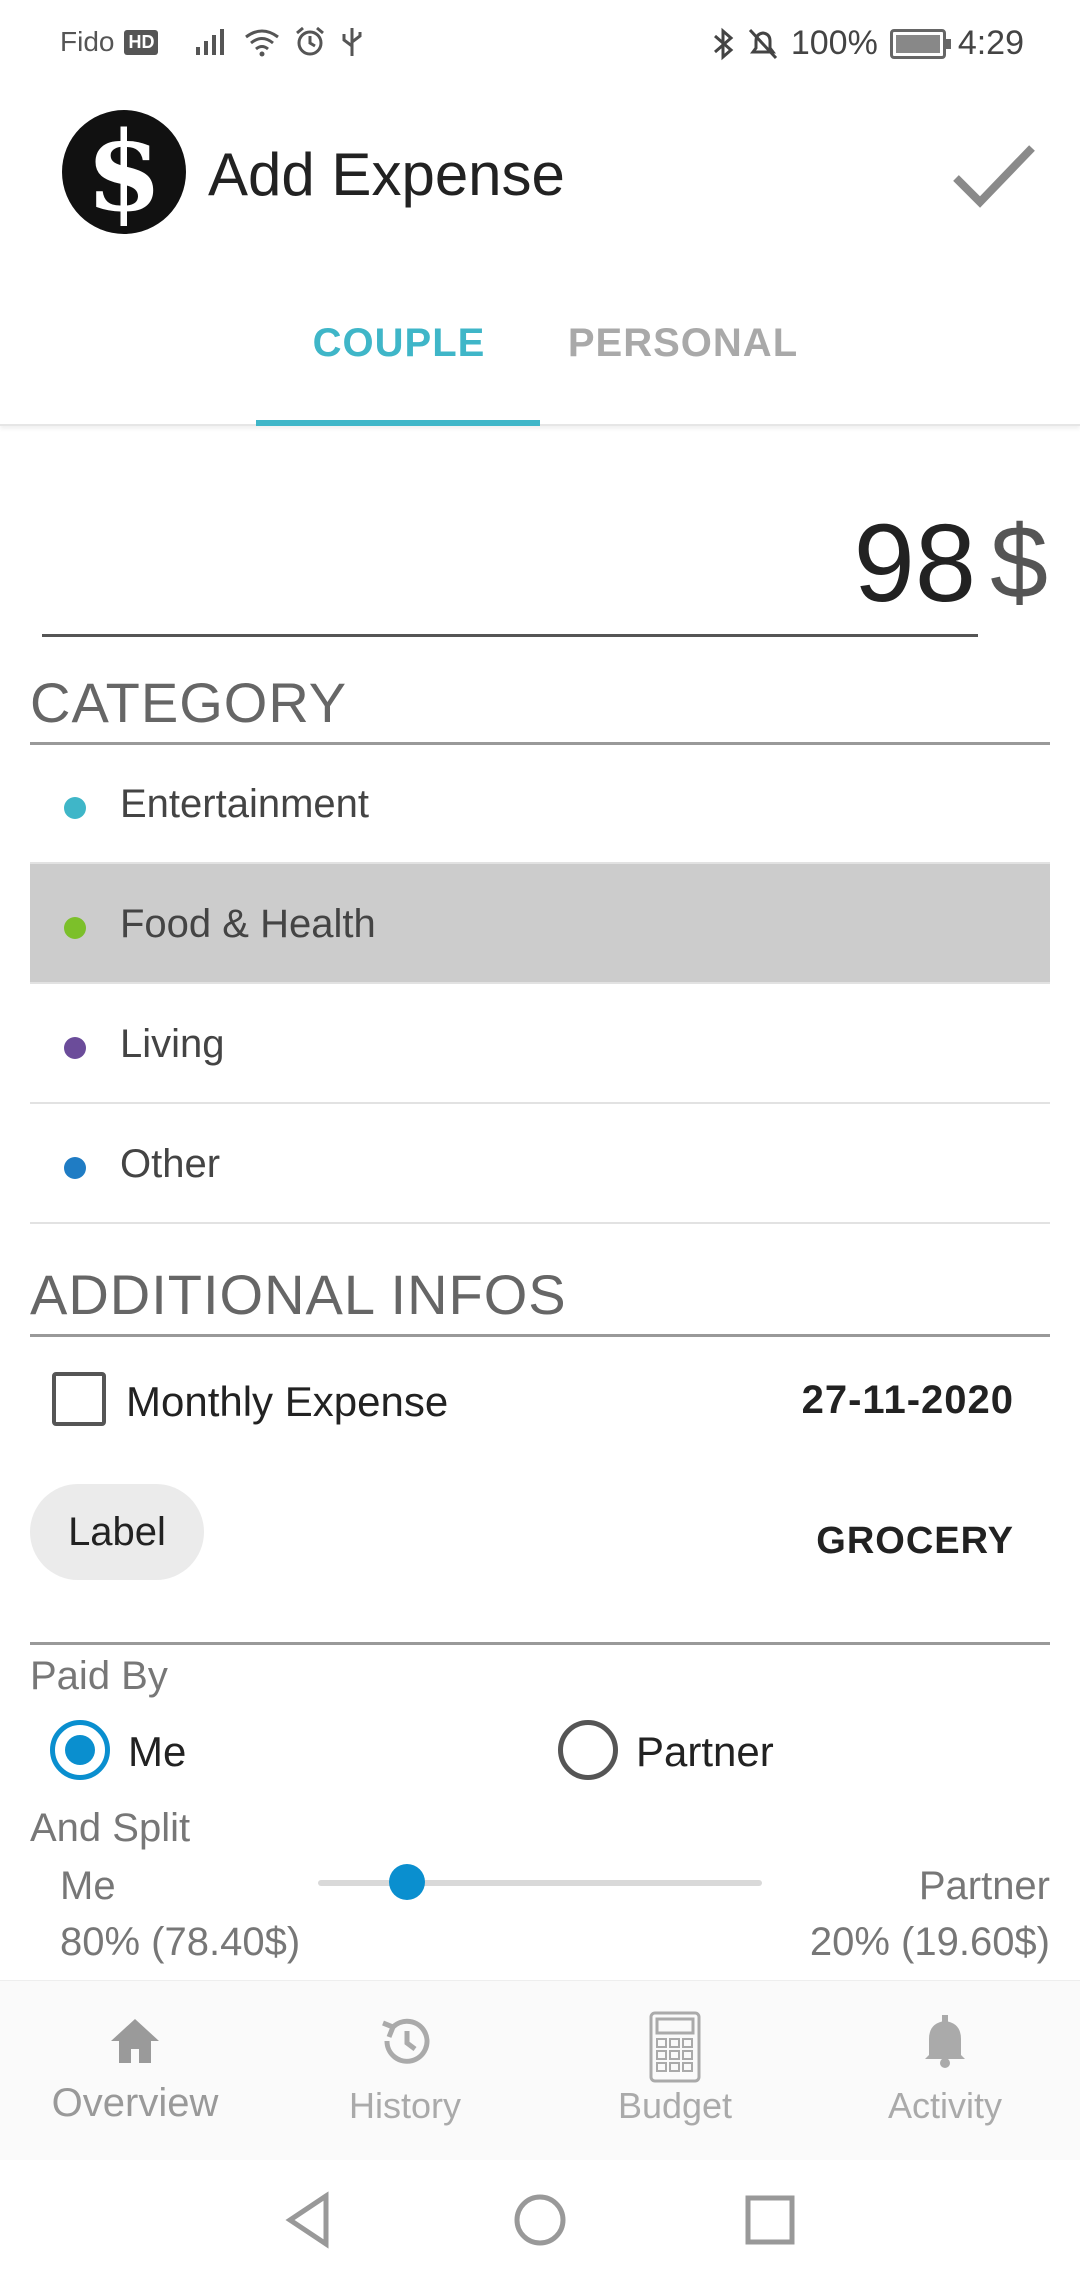 This screenshot has width=1080, height=2280. Describe the element at coordinates (540, 1335) in the screenshot. I see `additional-divider` at that location.